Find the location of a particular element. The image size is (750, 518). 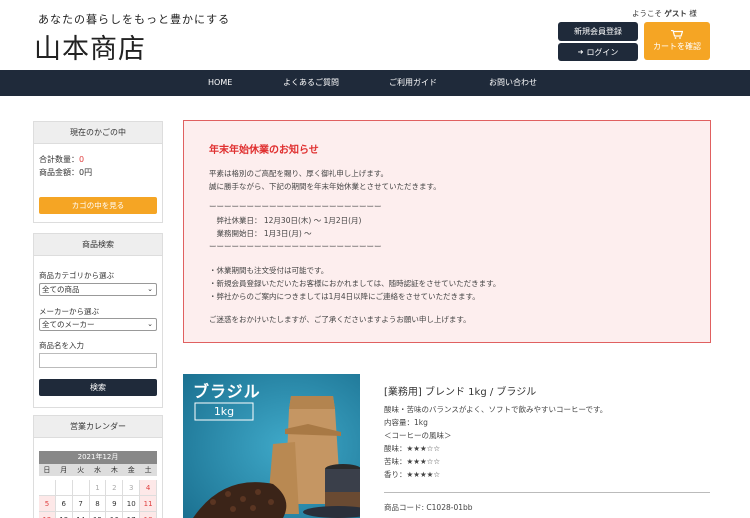

calendar-weekdays: 日 月 火 水 木 金 土 is located at coordinates (98, 472).